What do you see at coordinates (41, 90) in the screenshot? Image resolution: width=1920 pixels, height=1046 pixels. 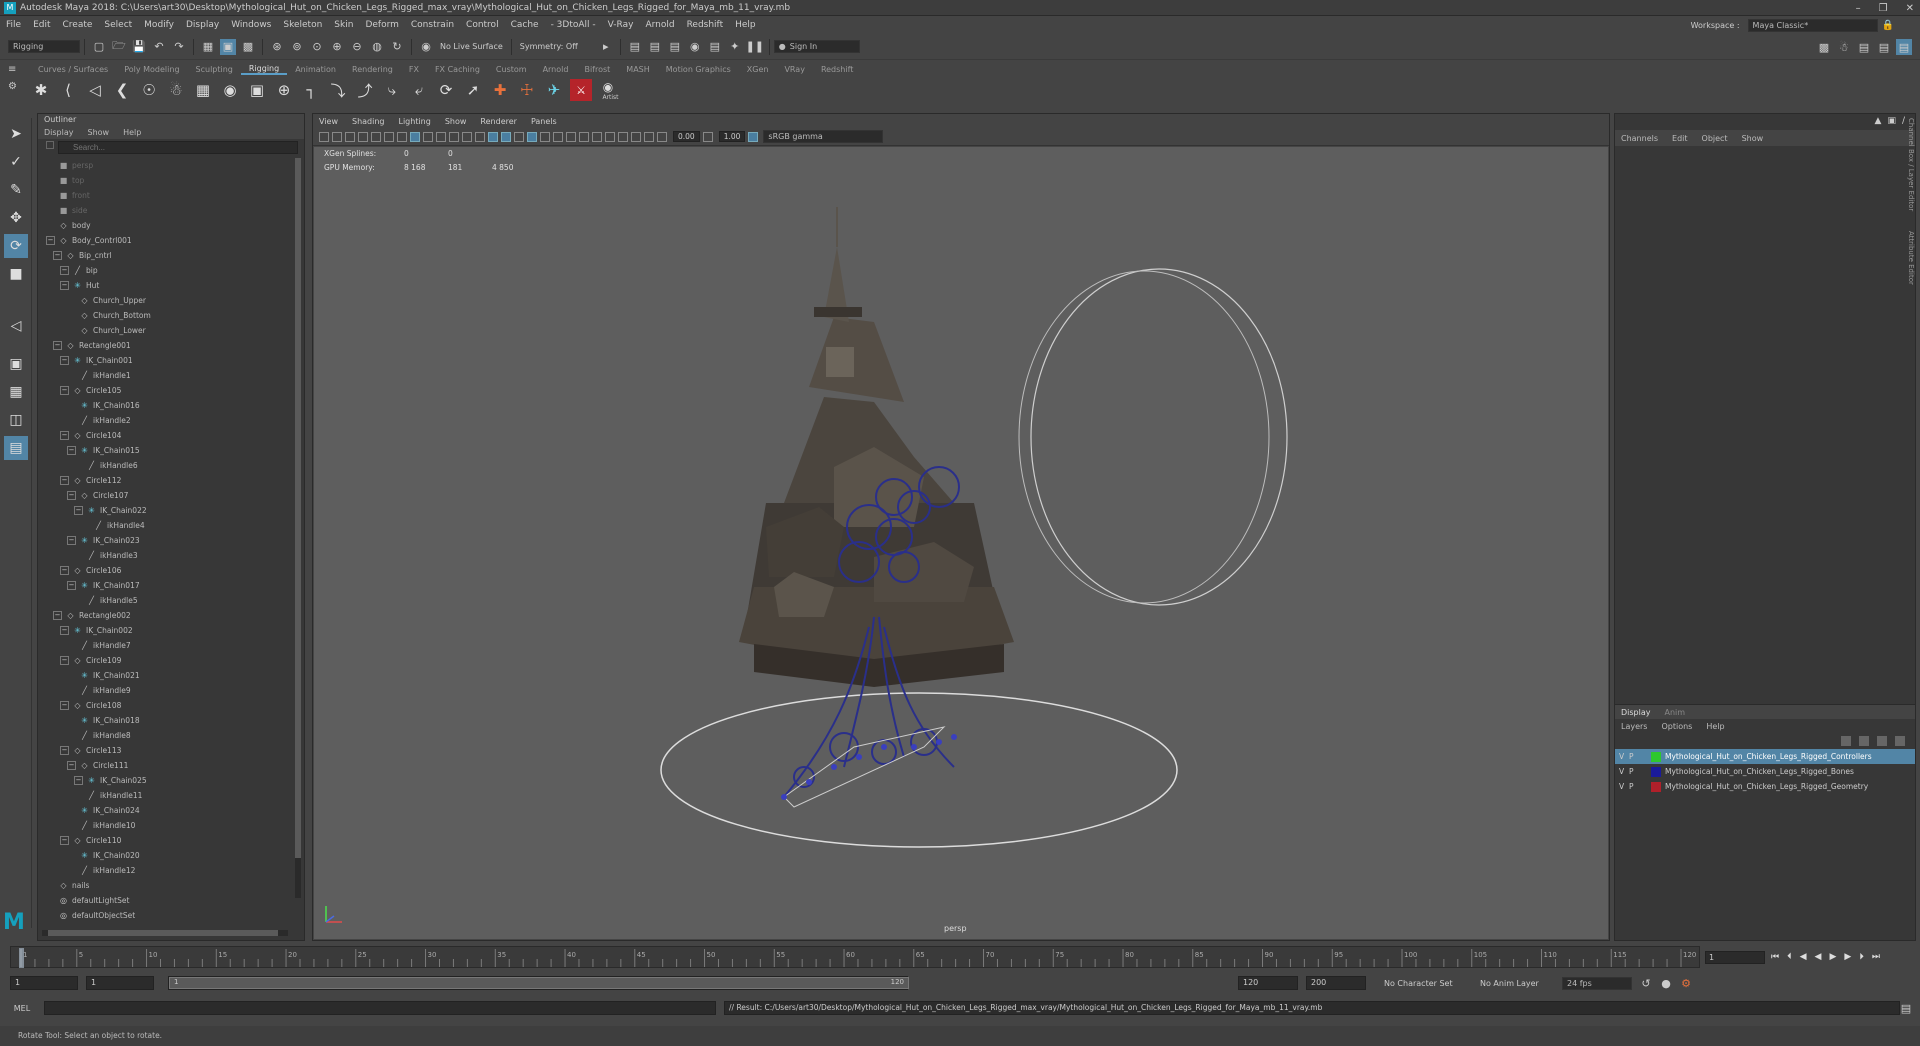 I see `create-joints-icon: ✱` at bounding box center [41, 90].